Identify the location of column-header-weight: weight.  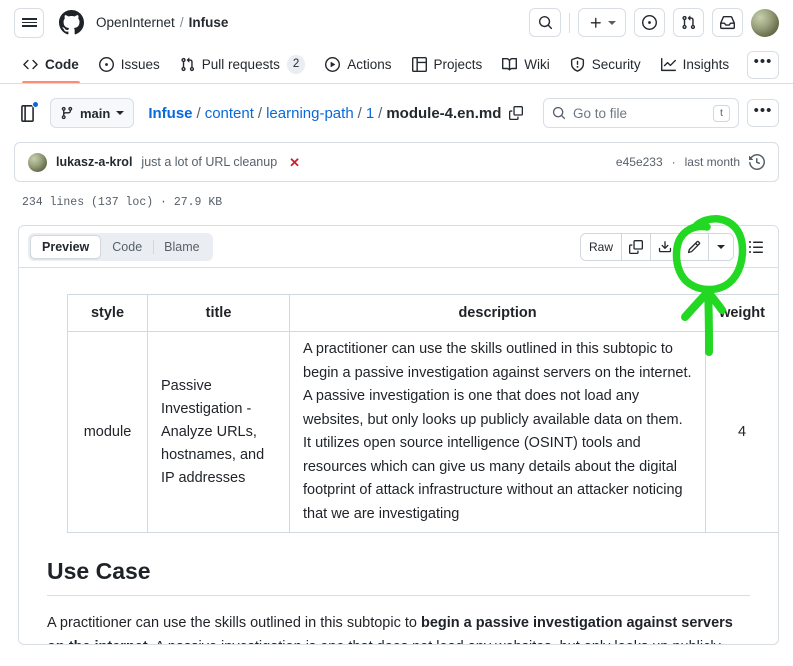
(741, 313).